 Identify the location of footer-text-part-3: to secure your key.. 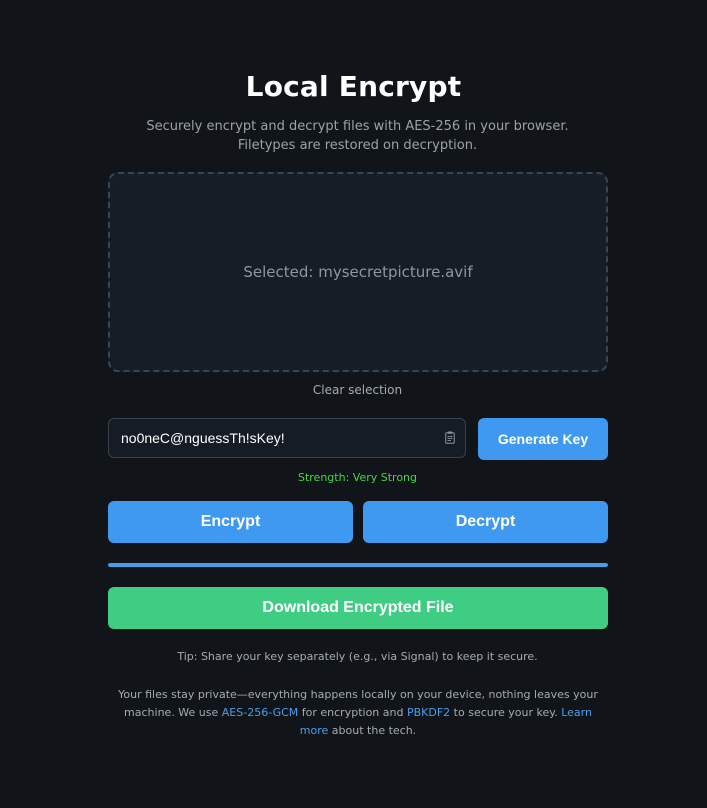
(506, 712).